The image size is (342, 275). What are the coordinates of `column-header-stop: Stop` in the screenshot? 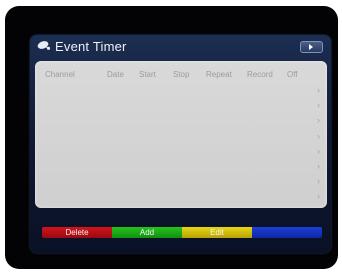 It's located at (181, 74).